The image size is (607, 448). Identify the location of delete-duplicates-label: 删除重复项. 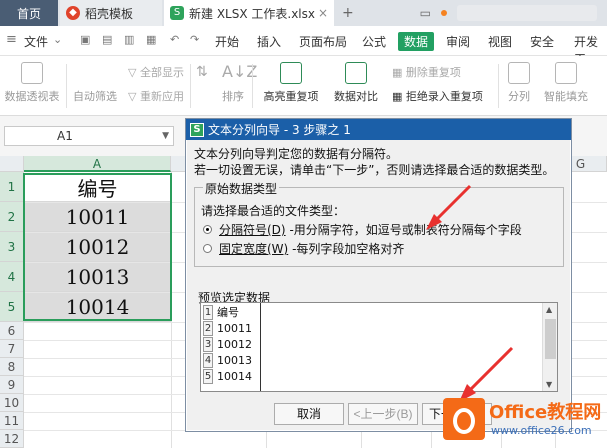
(433, 72).